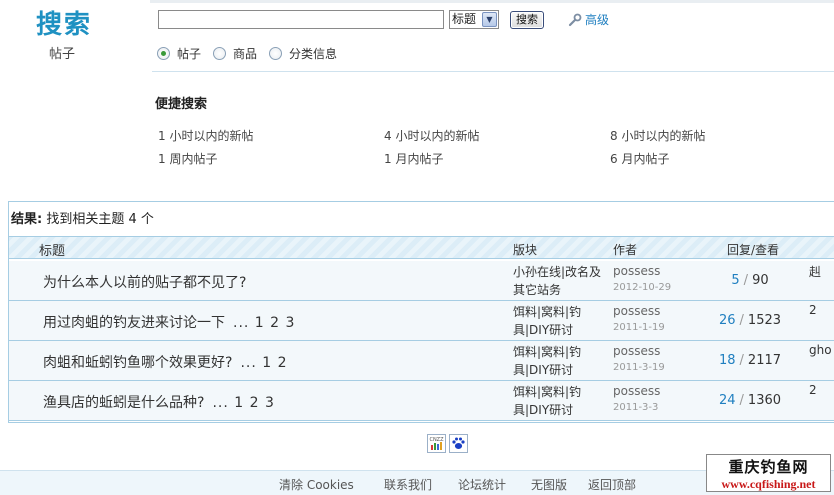 The height and width of the screenshot is (495, 834). What do you see at coordinates (597, 20) in the screenshot?
I see `advanced-search-label: 高级` at bounding box center [597, 20].